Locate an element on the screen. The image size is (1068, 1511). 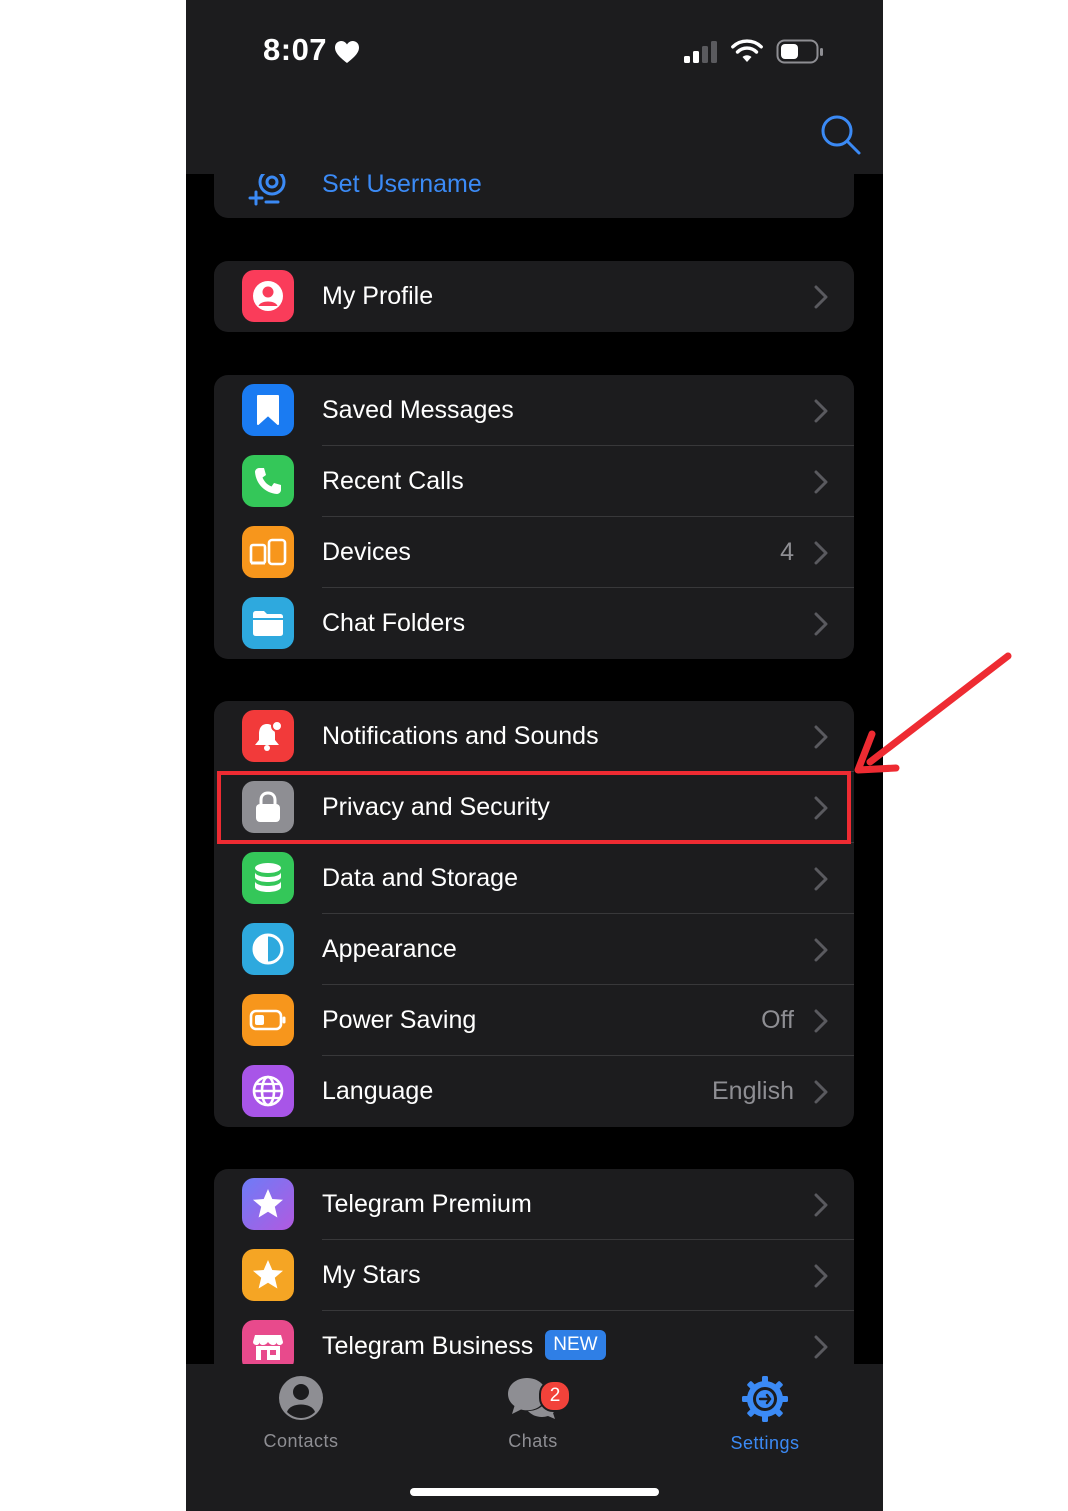
phone-icon is located at coordinates (268, 481).